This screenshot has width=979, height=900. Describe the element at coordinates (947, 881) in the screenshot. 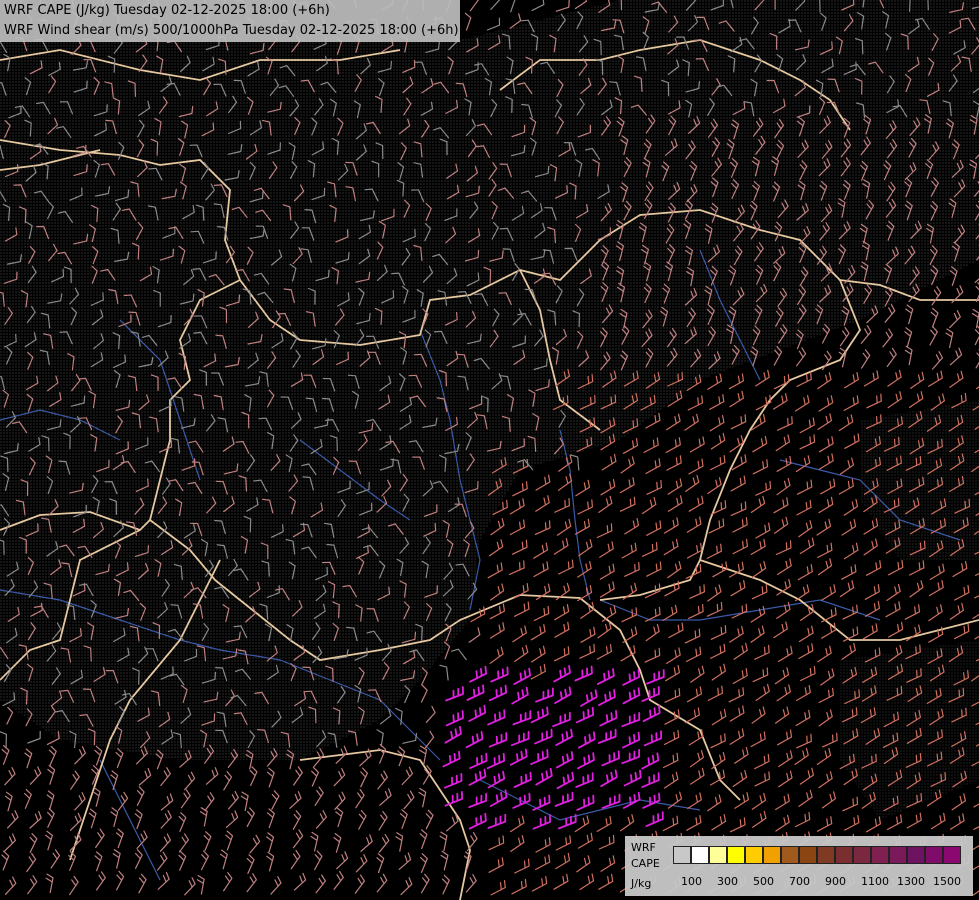

I see `legend-tick-label: 1500` at that location.